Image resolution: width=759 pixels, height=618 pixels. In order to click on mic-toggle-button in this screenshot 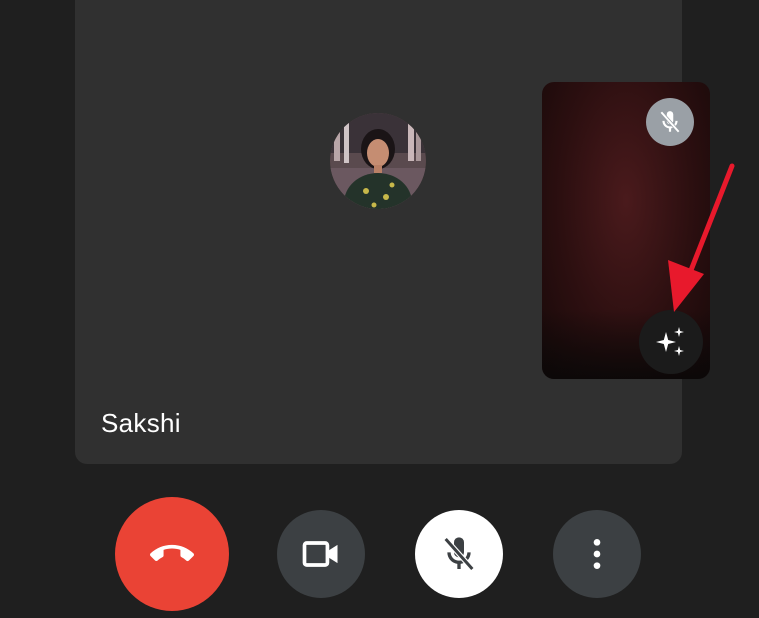, I will do `click(459, 554)`.